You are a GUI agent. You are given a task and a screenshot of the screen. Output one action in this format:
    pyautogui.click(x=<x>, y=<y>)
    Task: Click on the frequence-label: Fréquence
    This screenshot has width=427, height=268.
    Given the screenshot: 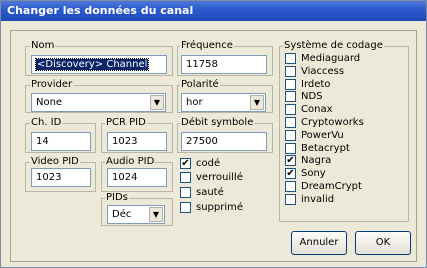 What is the action you would take?
    pyautogui.click(x=207, y=45)
    